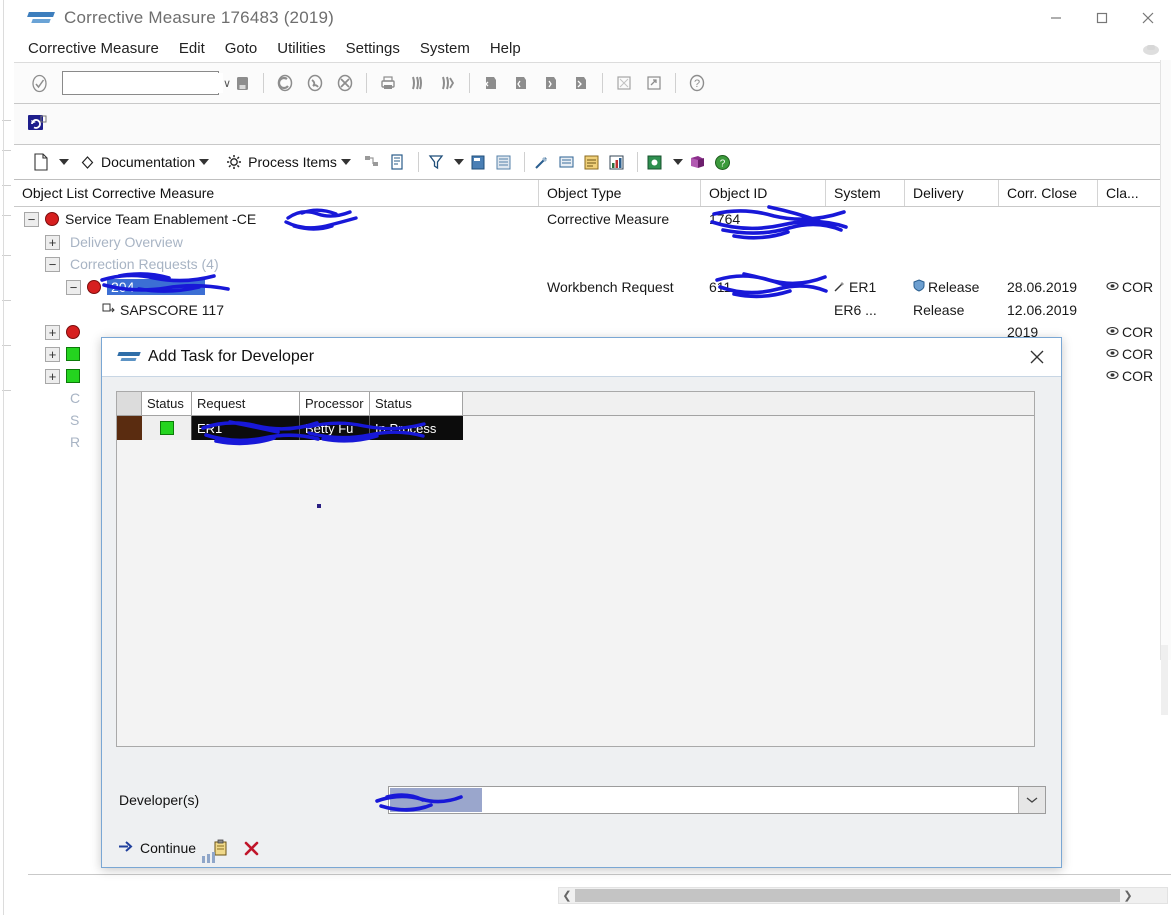  I want to click on tree-node-label-tail: CE, so click(246, 219).